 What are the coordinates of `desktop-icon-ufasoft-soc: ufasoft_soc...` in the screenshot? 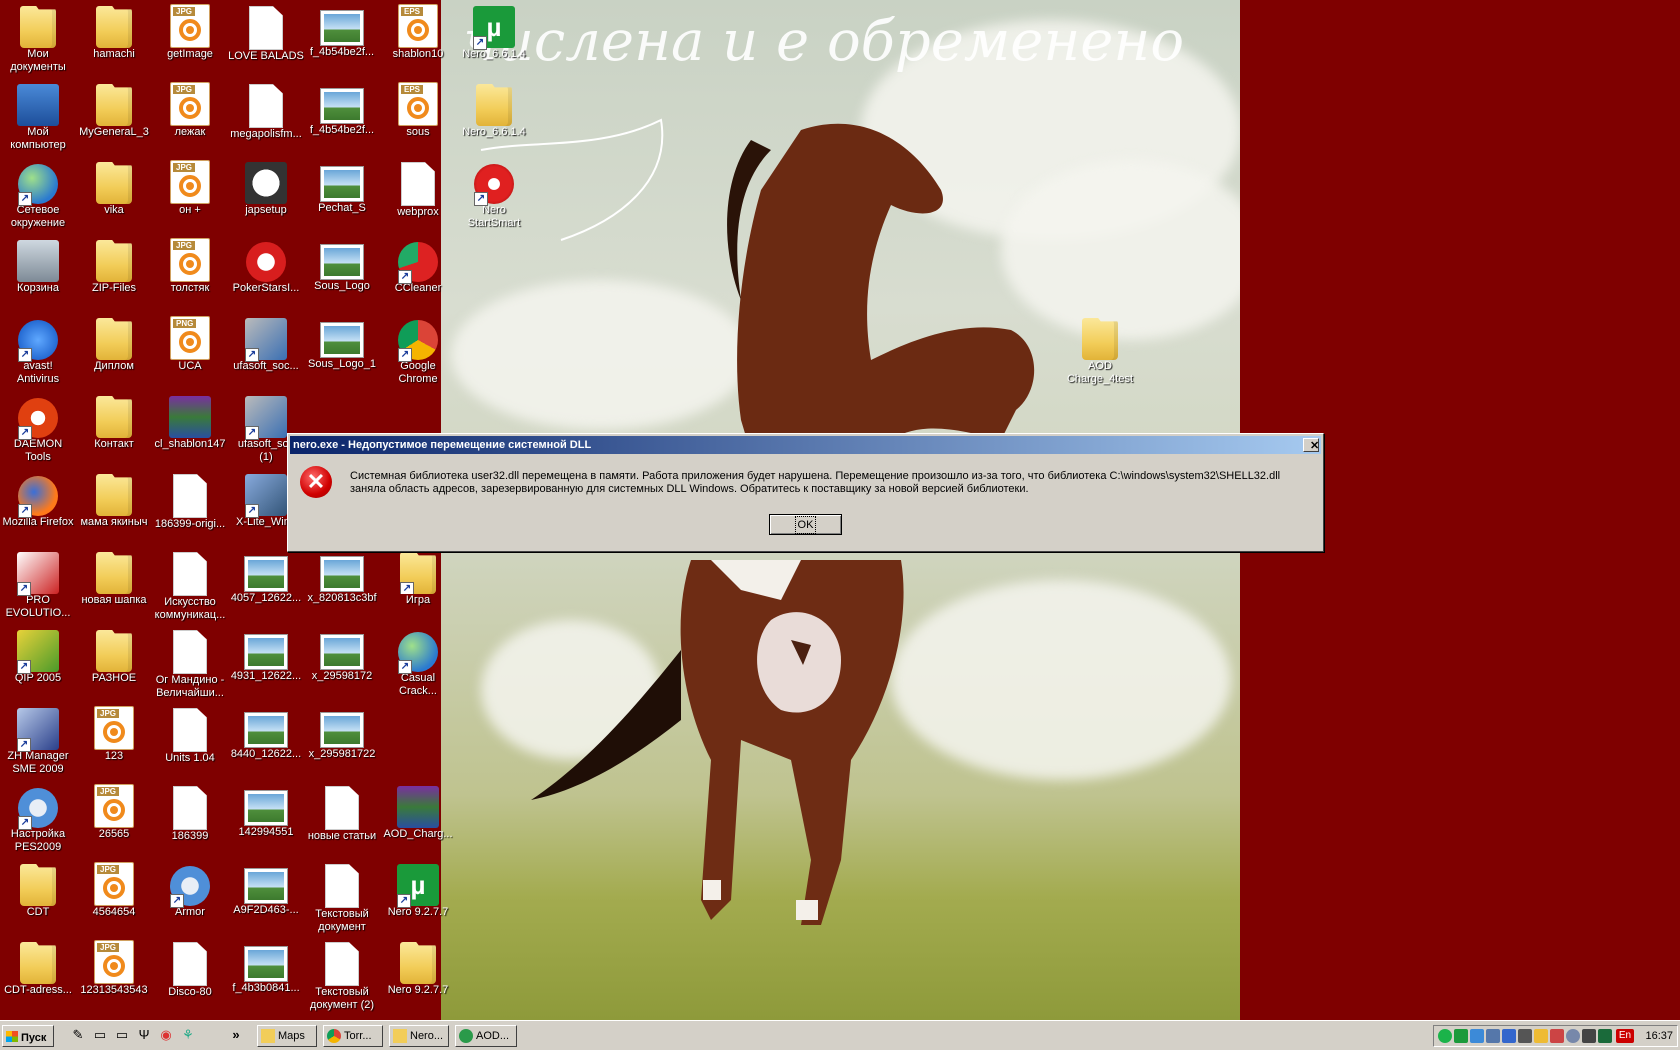 It's located at (266, 350).